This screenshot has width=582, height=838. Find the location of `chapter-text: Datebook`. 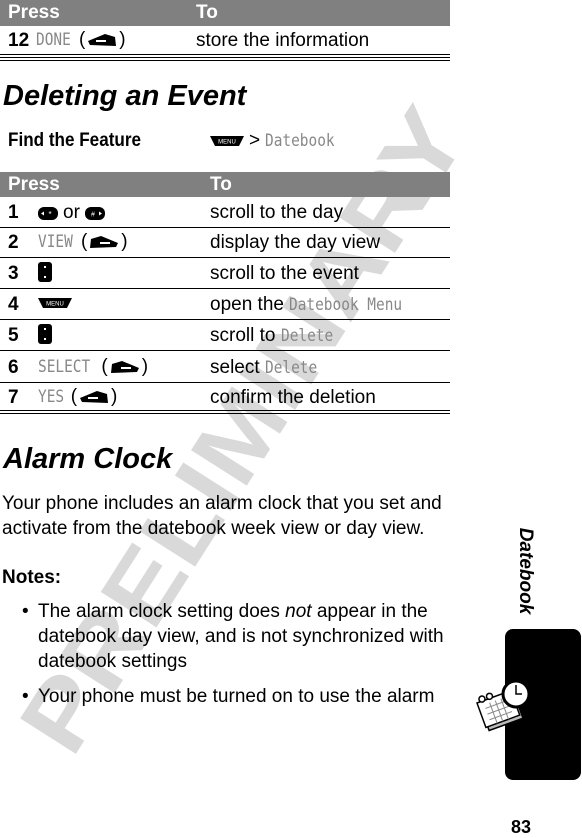

chapter-text: Datebook is located at coordinates (525, 571).